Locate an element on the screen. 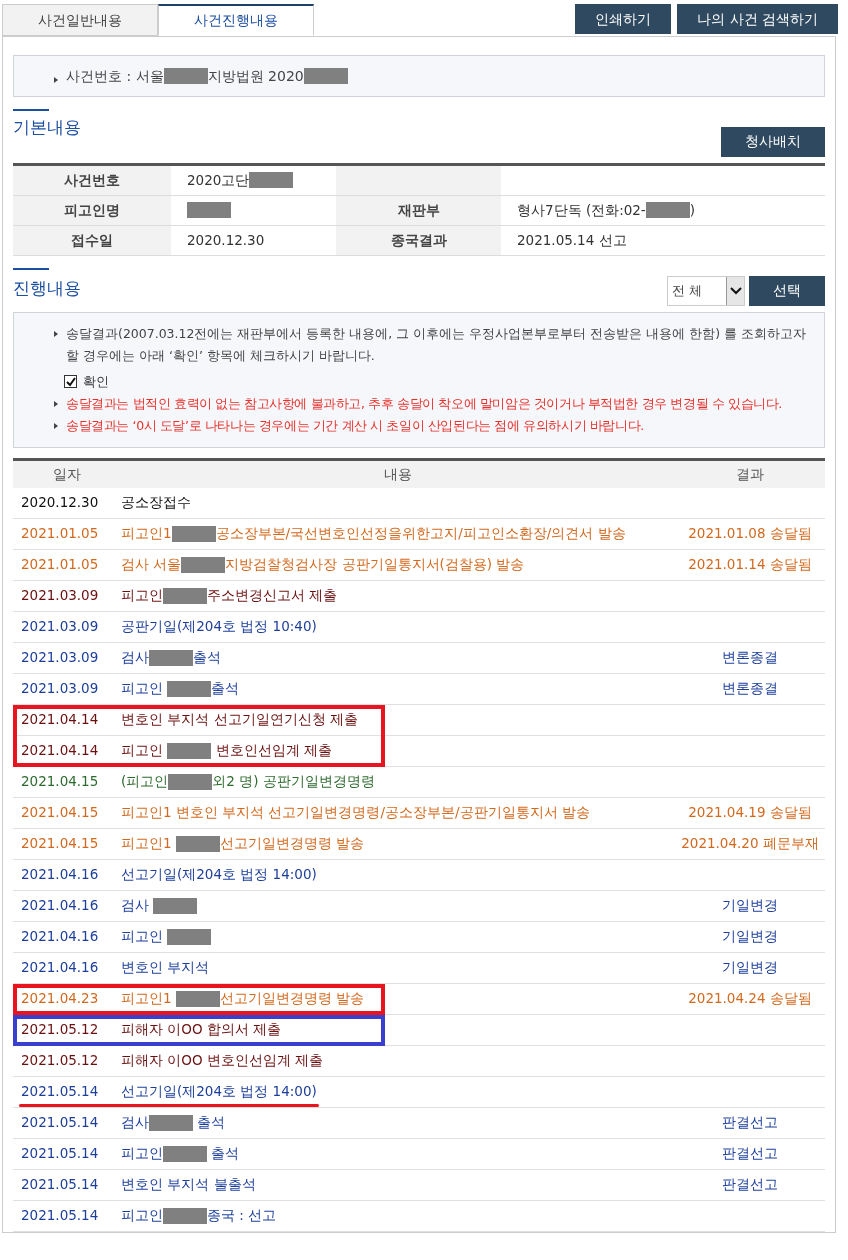 The image size is (848, 1260). filter-select: 전 체 is located at coordinates (706, 290).